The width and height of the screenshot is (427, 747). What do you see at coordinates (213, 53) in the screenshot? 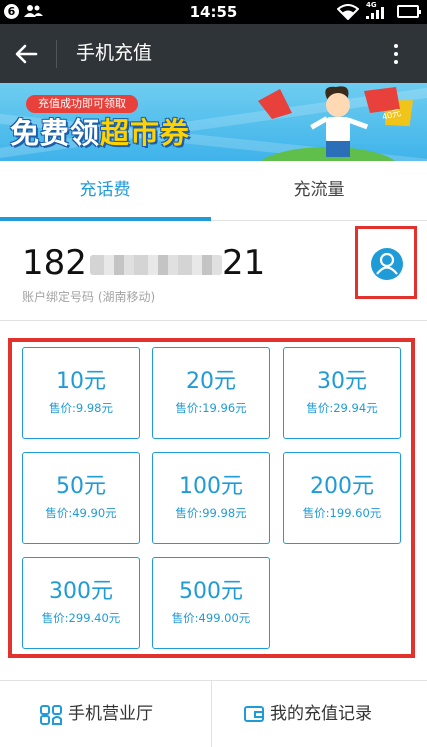
I see `app-header: 手机充值` at bounding box center [213, 53].